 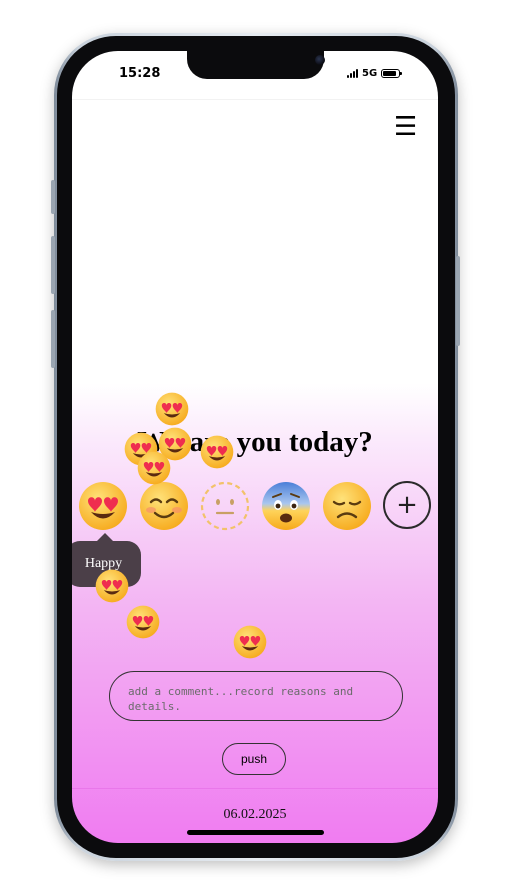 I want to click on mood-content-button, so click(x=164, y=506).